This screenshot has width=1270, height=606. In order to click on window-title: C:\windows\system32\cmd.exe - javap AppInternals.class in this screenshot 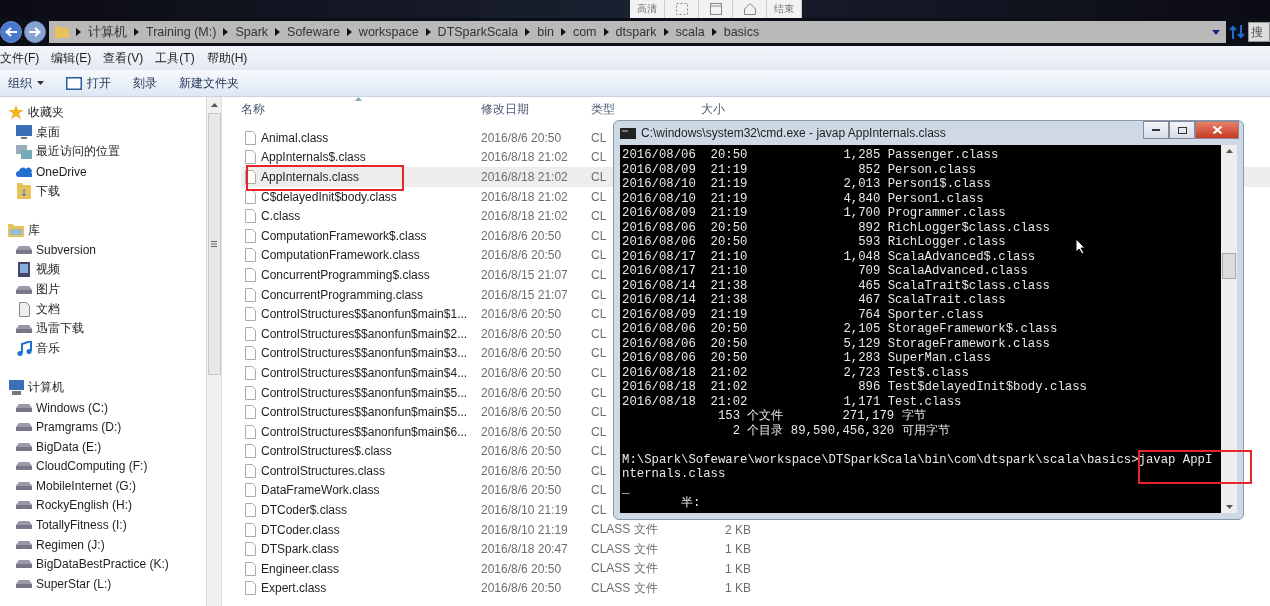, I will do `click(794, 133)`.